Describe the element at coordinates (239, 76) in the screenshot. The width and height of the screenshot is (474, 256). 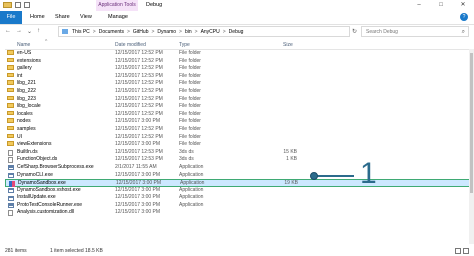
I see `table-row: int 12/15/2017 12:53 PM File folder` at that location.